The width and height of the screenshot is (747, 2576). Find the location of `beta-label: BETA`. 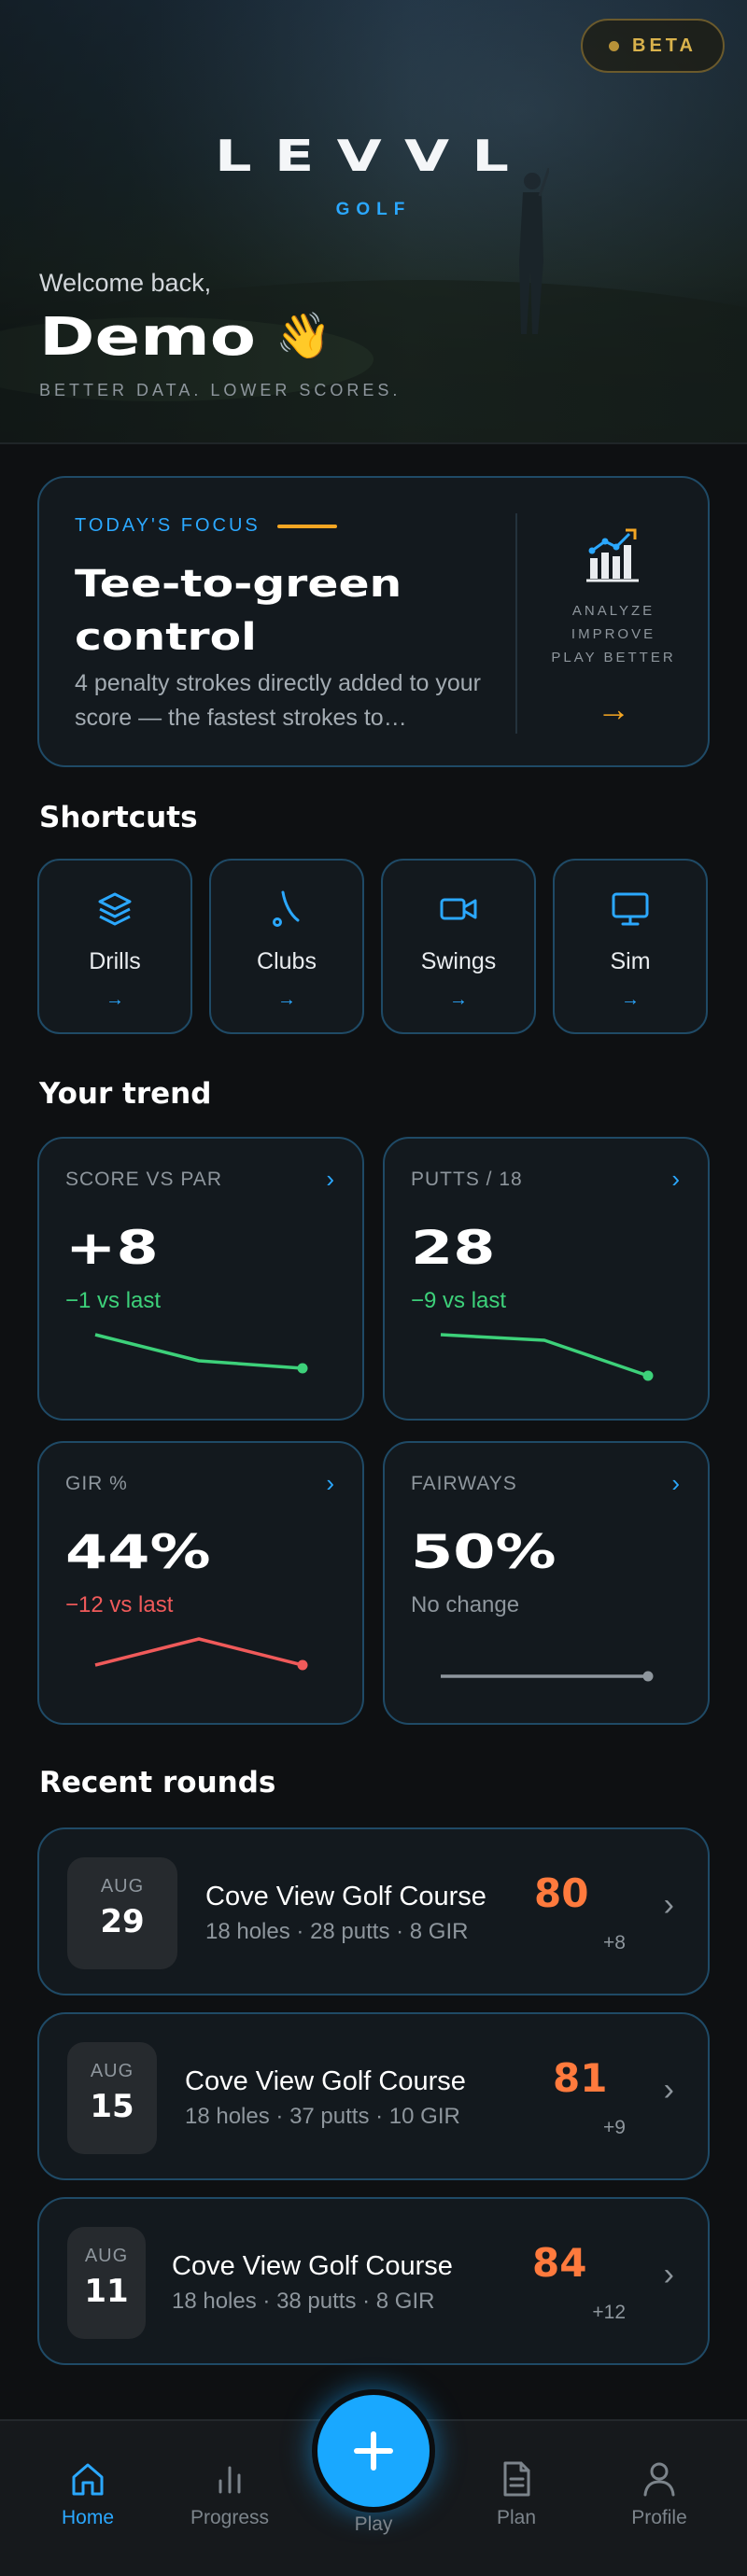

beta-label: BETA is located at coordinates (664, 45).